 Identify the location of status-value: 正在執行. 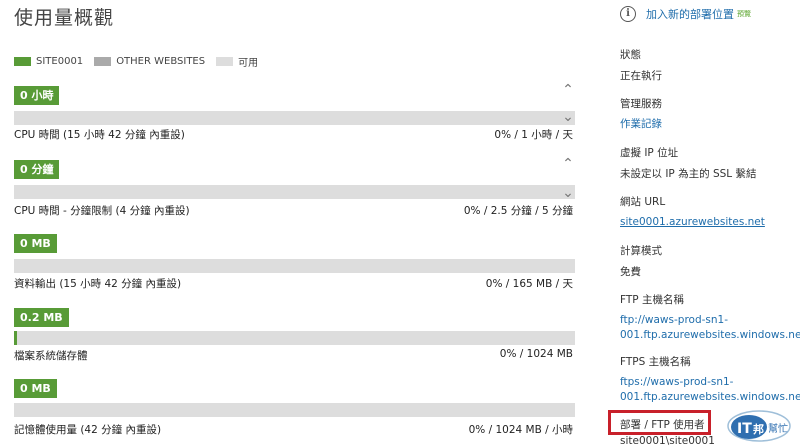
(641, 76).